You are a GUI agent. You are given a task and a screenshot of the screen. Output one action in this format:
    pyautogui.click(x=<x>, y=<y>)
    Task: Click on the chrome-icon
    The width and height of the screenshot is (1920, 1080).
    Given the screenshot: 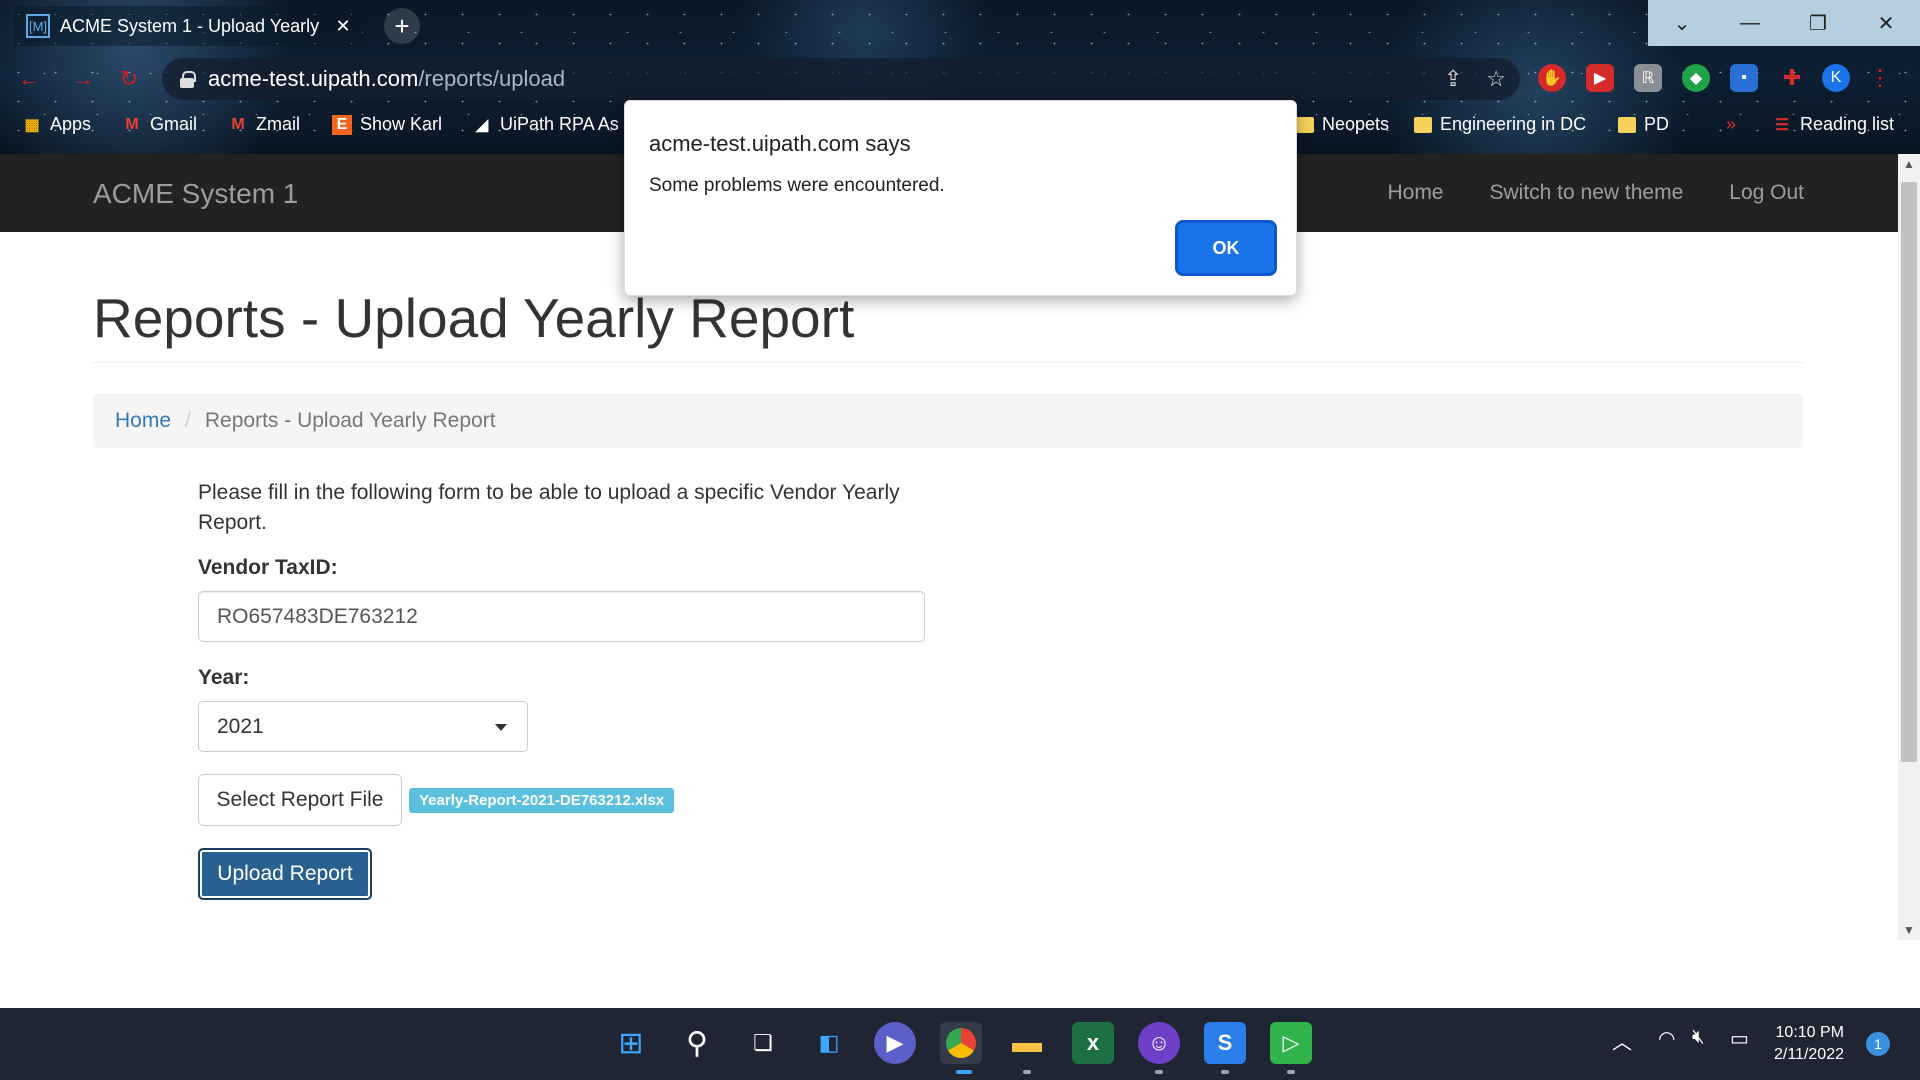 What is the action you would take?
    pyautogui.click(x=961, y=1043)
    